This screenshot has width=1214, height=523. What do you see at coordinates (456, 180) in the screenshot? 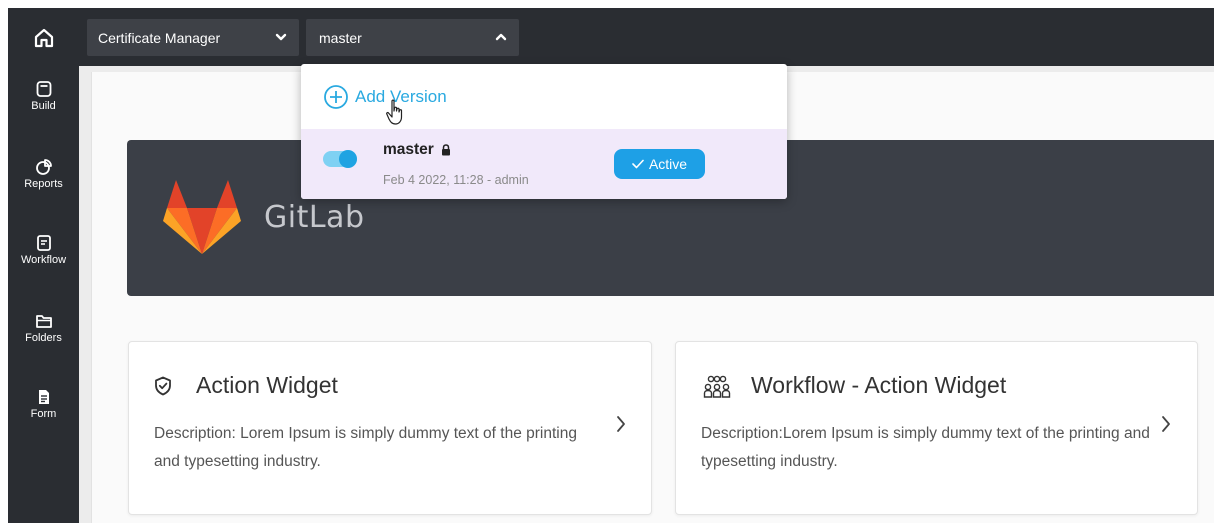
I see `version-meta: Feb 4 2022, 11:28 - admin` at bounding box center [456, 180].